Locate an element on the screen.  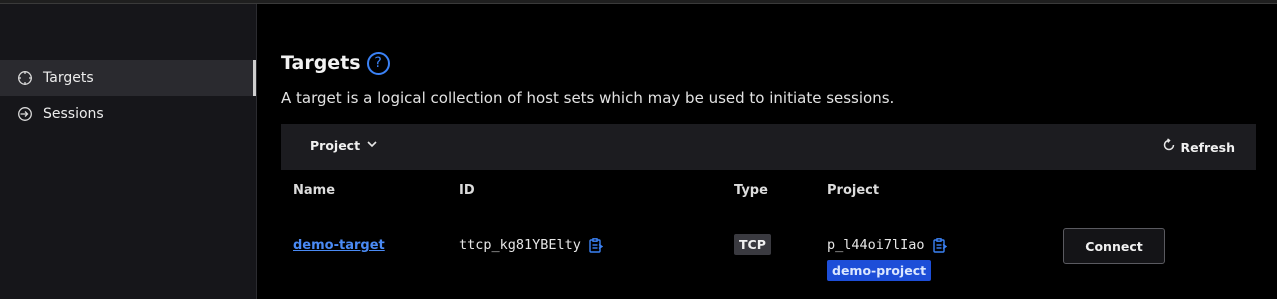
toolbar: Project Refresh is located at coordinates (768, 147).